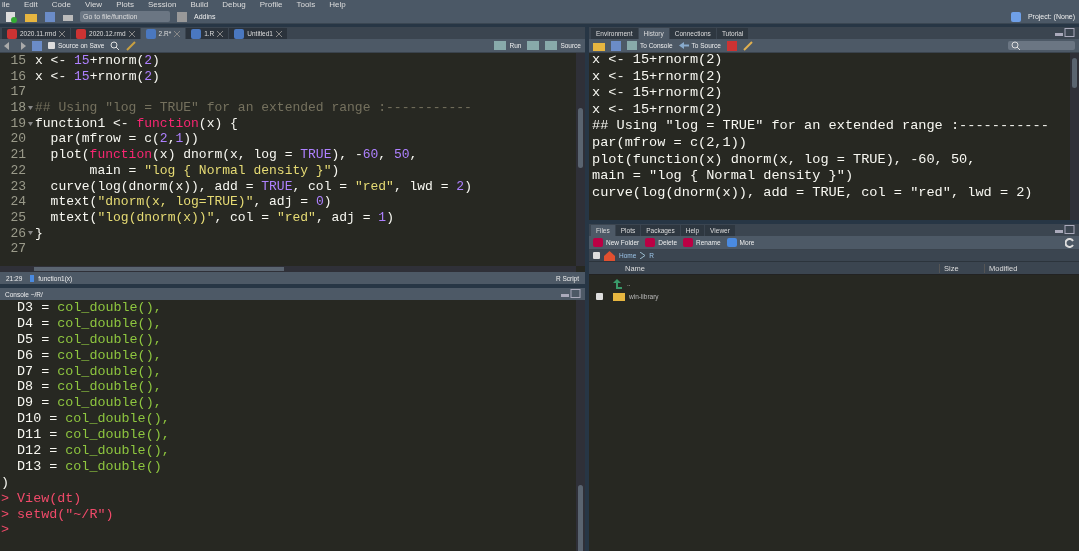 Image resolution: width=1079 pixels, height=551 pixels. Describe the element at coordinates (214, 170) in the screenshot. I see `code-line: main = "log { Normal density }")` at that location.